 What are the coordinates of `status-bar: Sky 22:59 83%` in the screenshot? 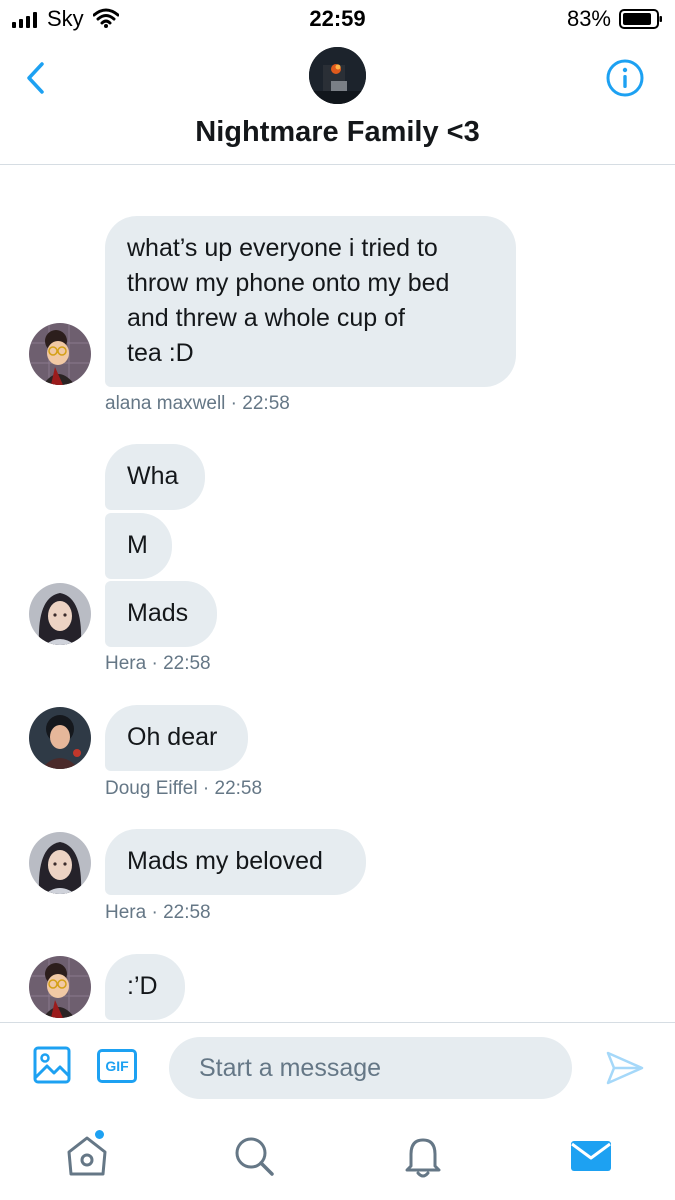 It's located at (337, 19).